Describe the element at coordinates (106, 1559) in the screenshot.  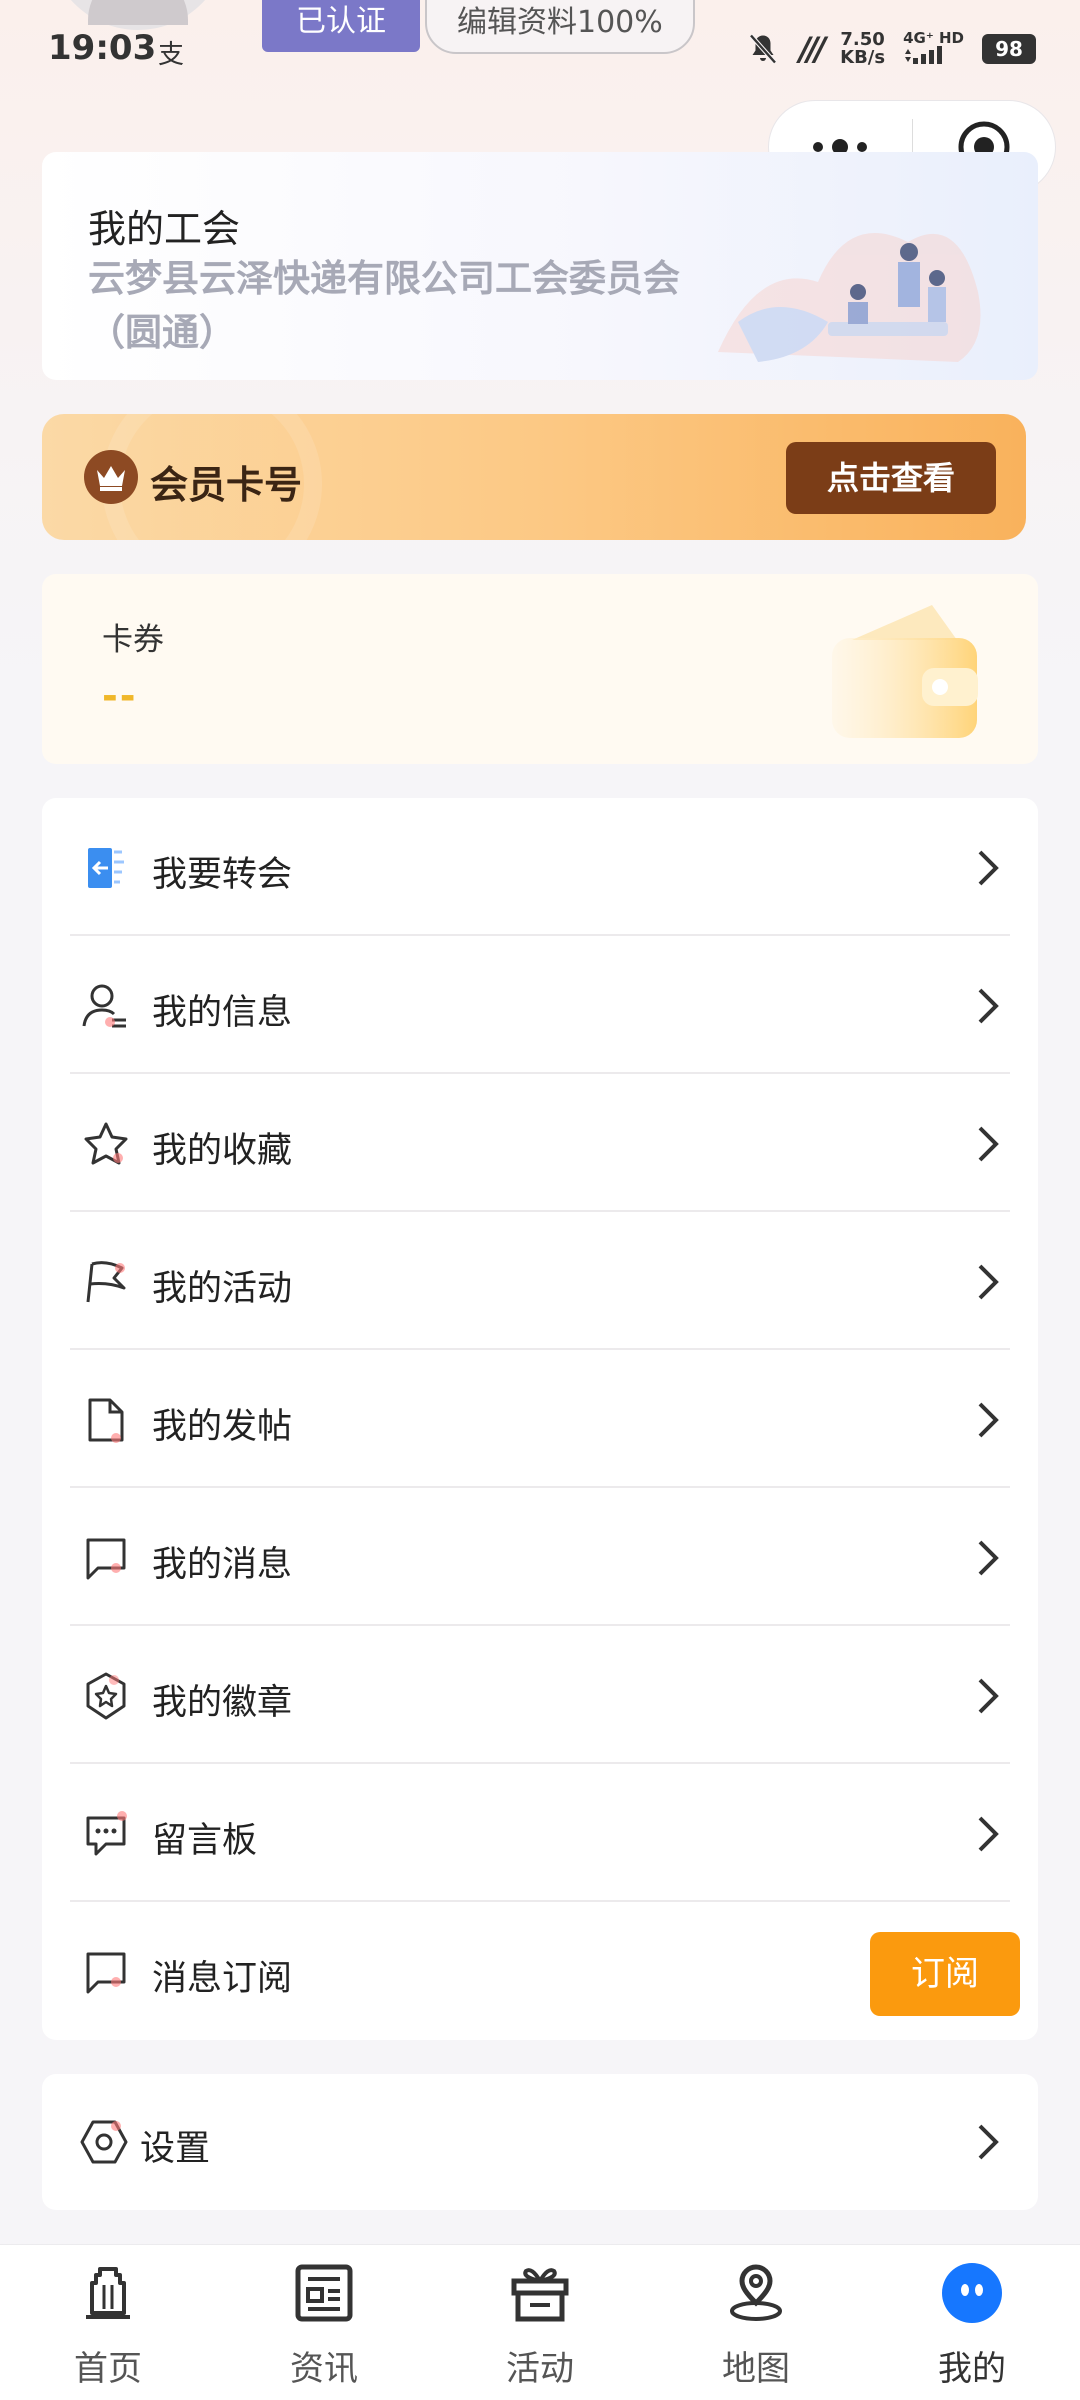
I see `message-icon` at that location.